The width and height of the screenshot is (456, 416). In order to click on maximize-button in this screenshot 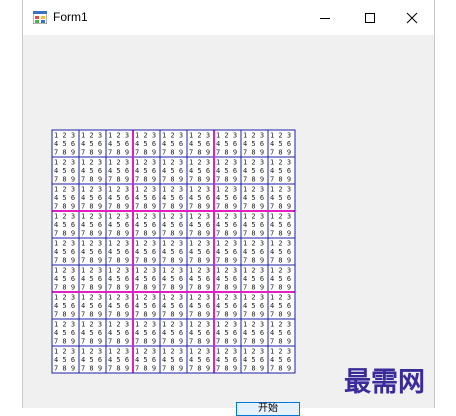, I will do `click(369, 17)`.